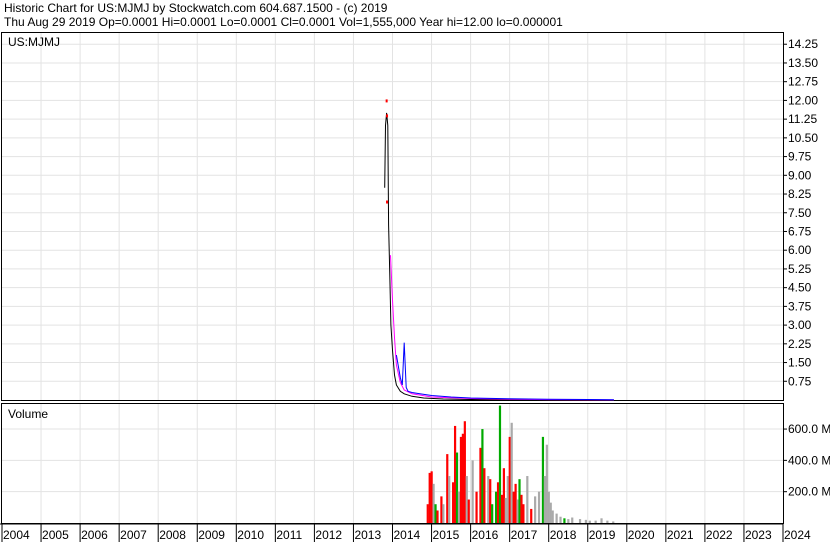 This screenshot has width=830, height=543. What do you see at coordinates (800, 288) in the screenshot?
I see `price-tick-label: 4.50` at bounding box center [800, 288].